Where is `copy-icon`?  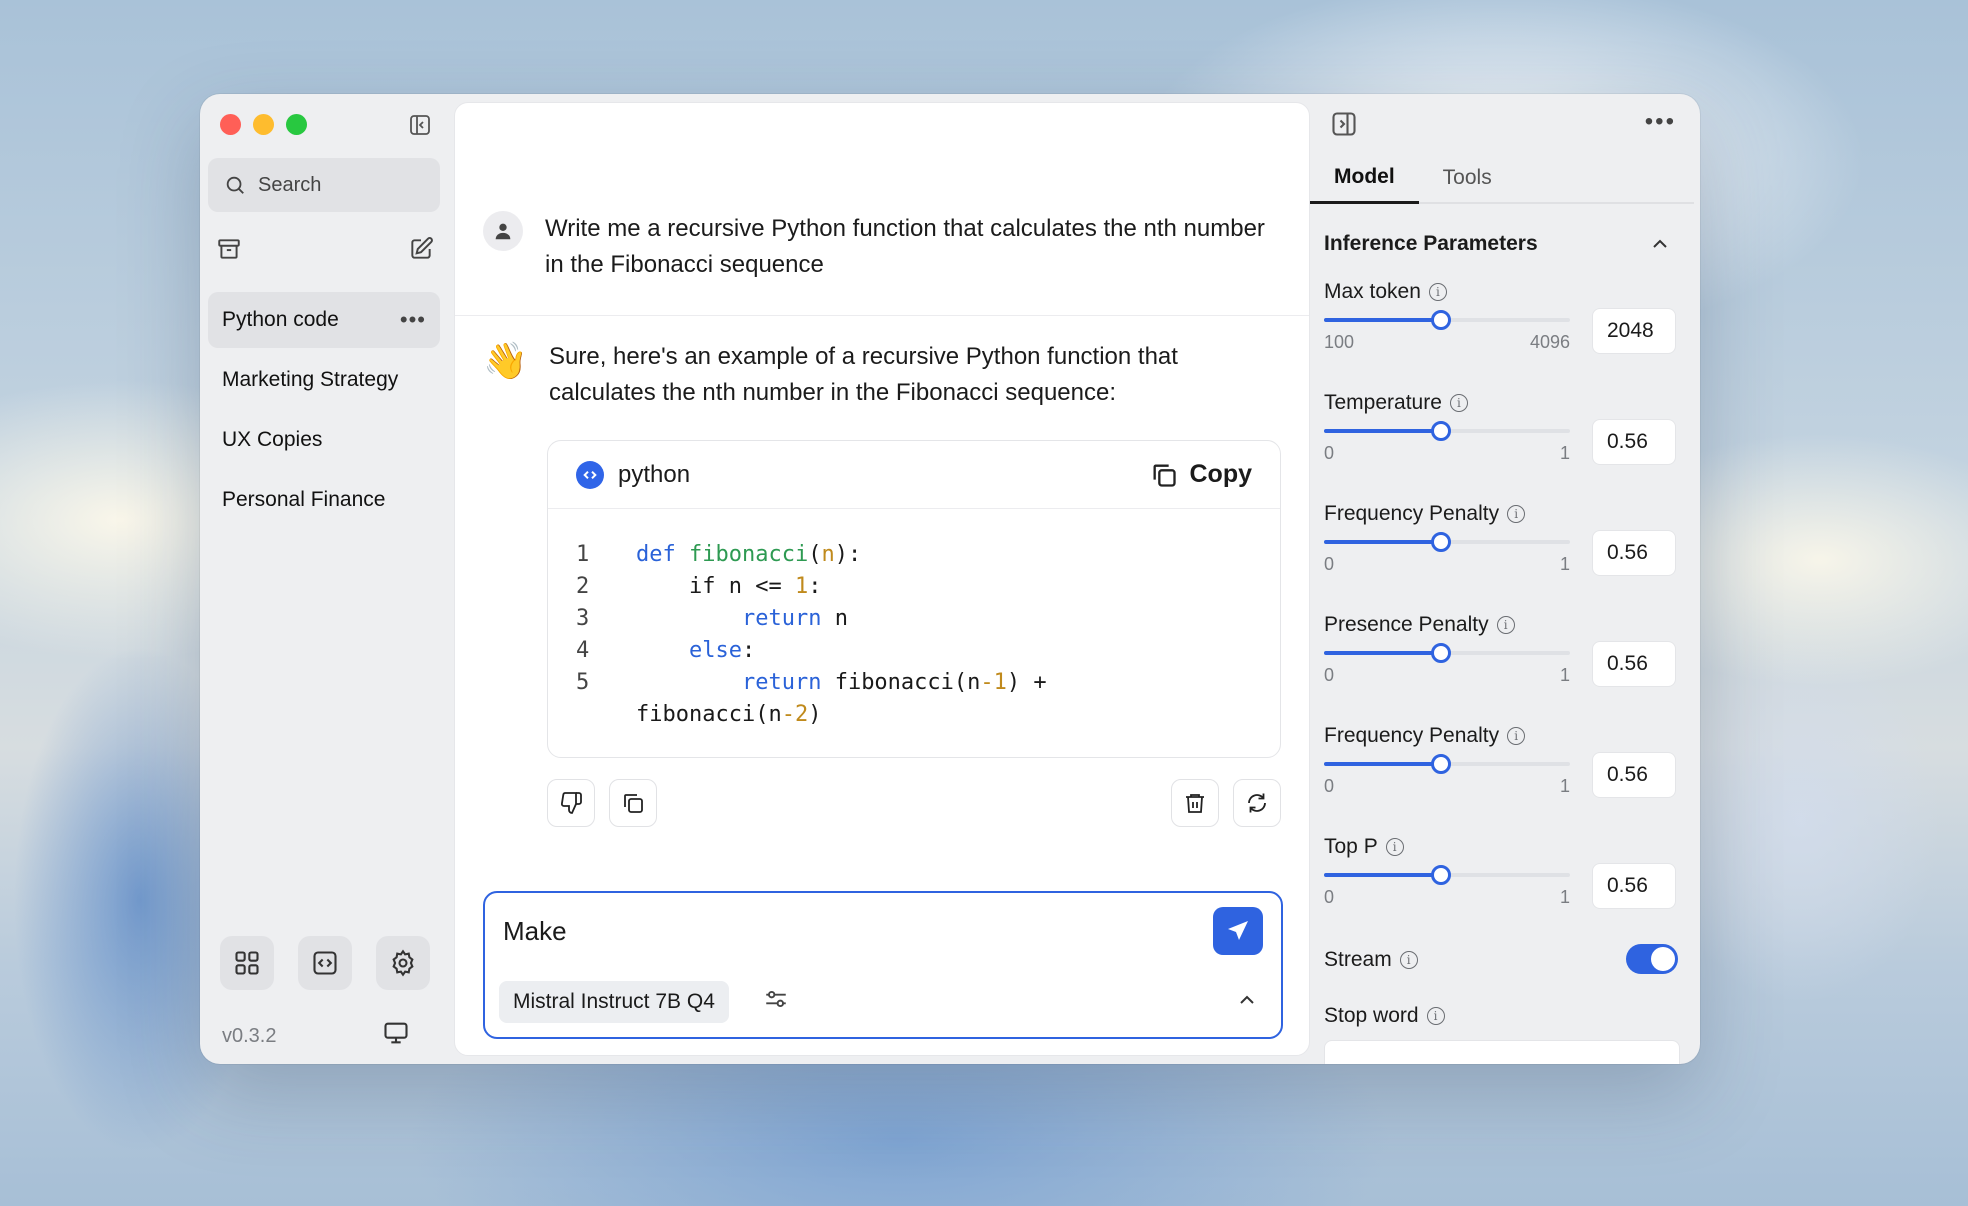 copy-icon is located at coordinates (1164, 475).